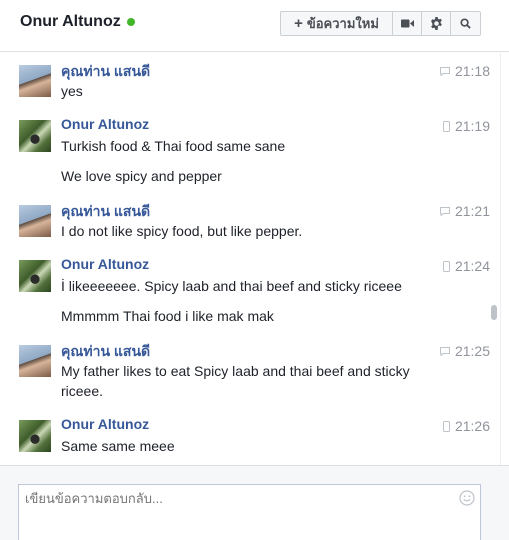 Image resolution: width=509 pixels, height=540 pixels. I want to click on time-label: 21:19, so click(472, 126).